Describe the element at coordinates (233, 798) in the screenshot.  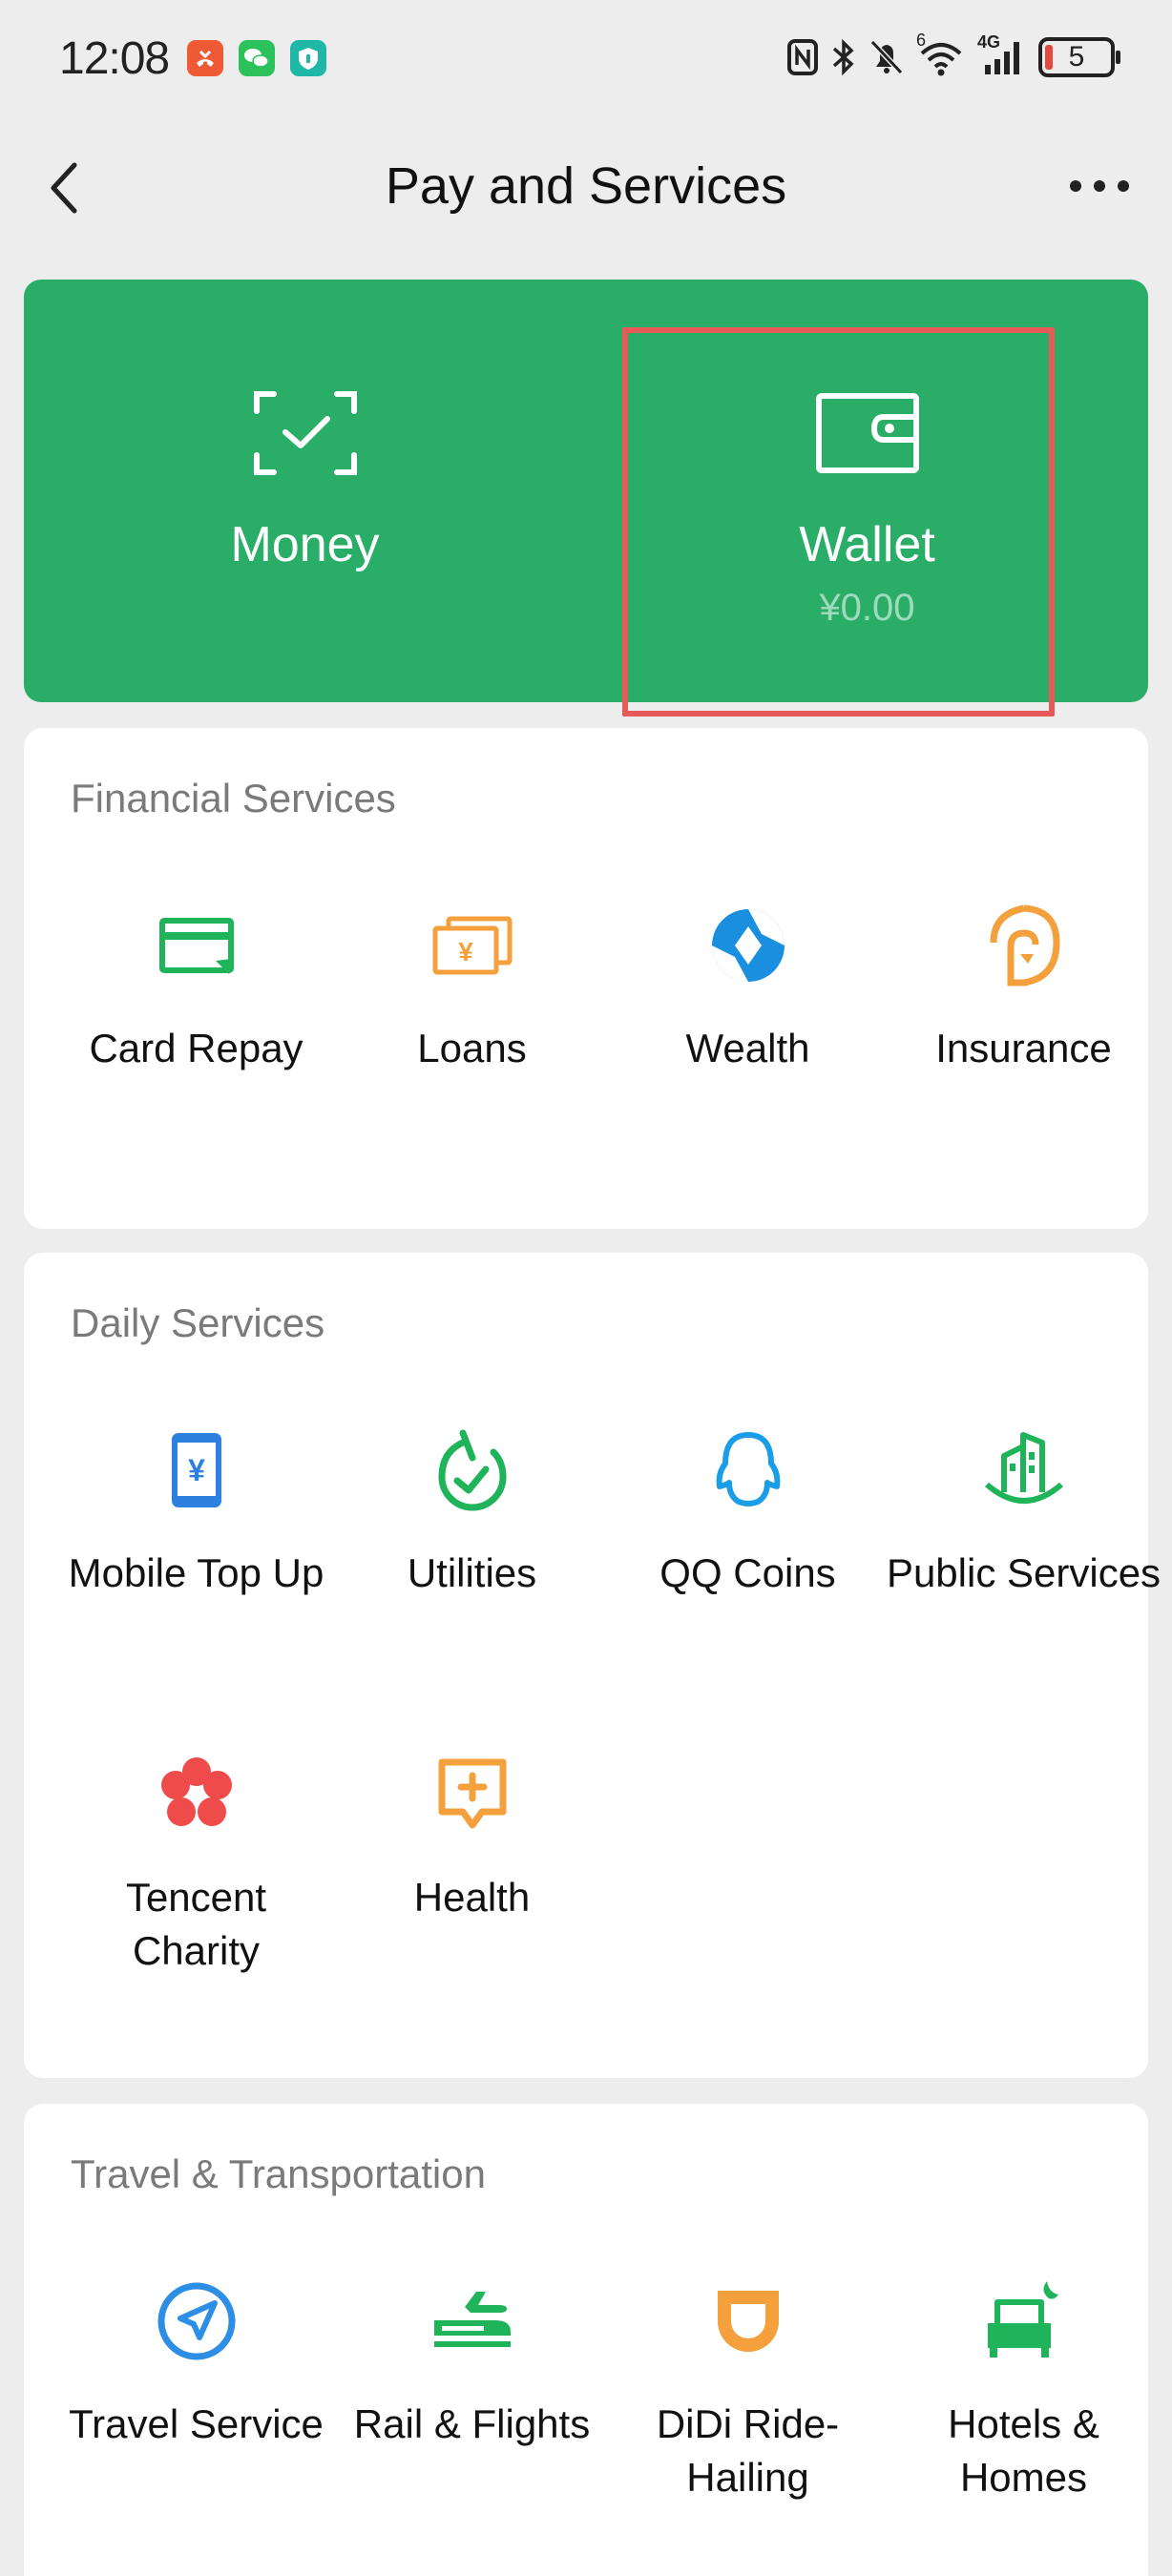
I see `section-title: Financial Services` at that location.